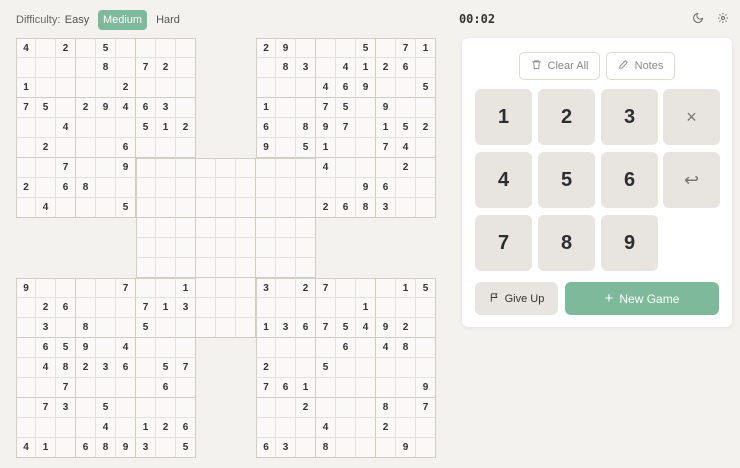  What do you see at coordinates (503, 180) in the screenshot?
I see `key-4: 4` at bounding box center [503, 180].